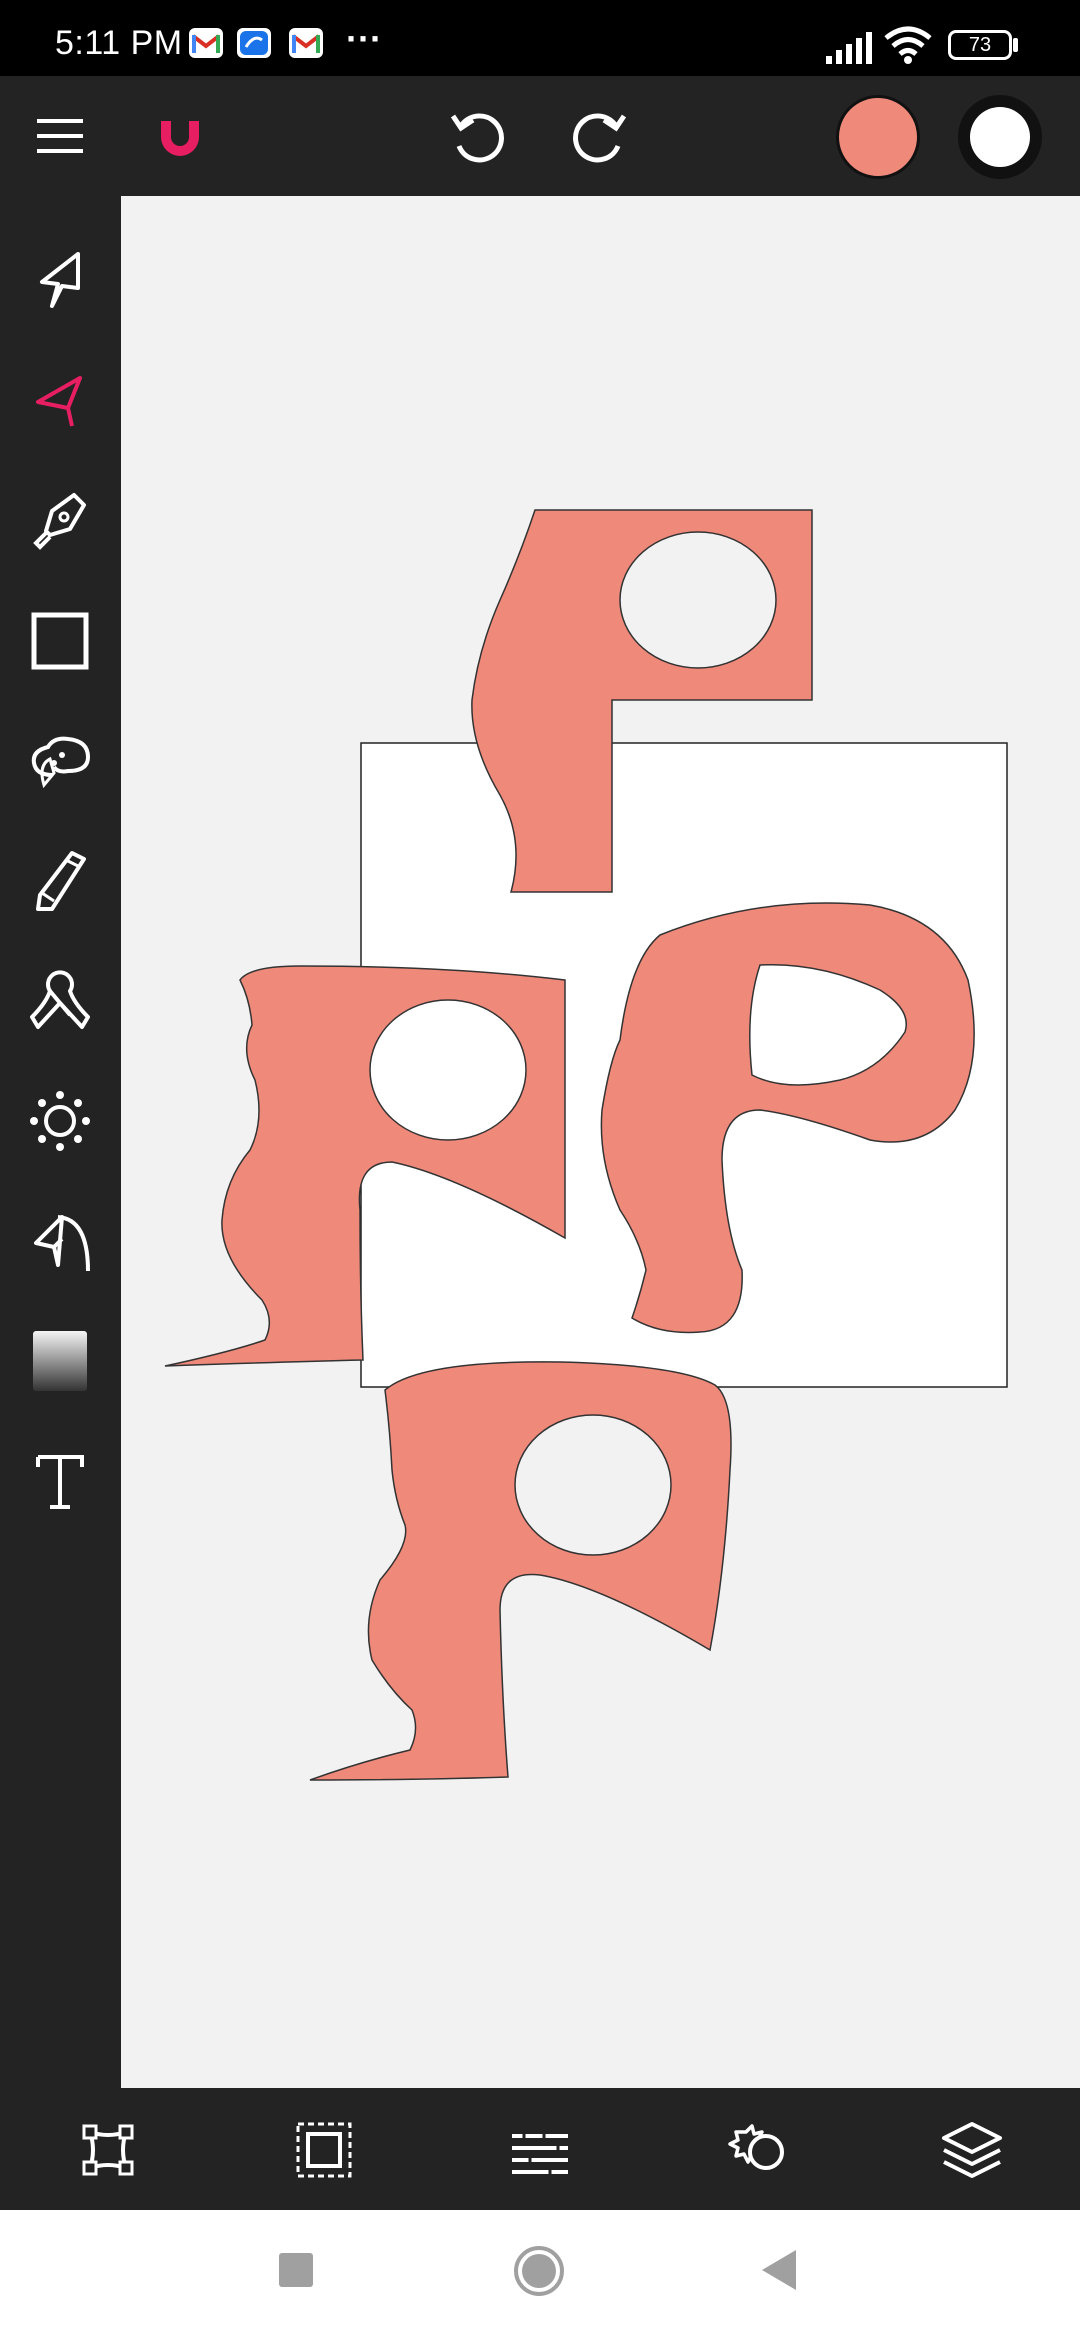 Image resolution: width=1080 pixels, height=2340 pixels. I want to click on direct-select-icon, so click(59, 401).